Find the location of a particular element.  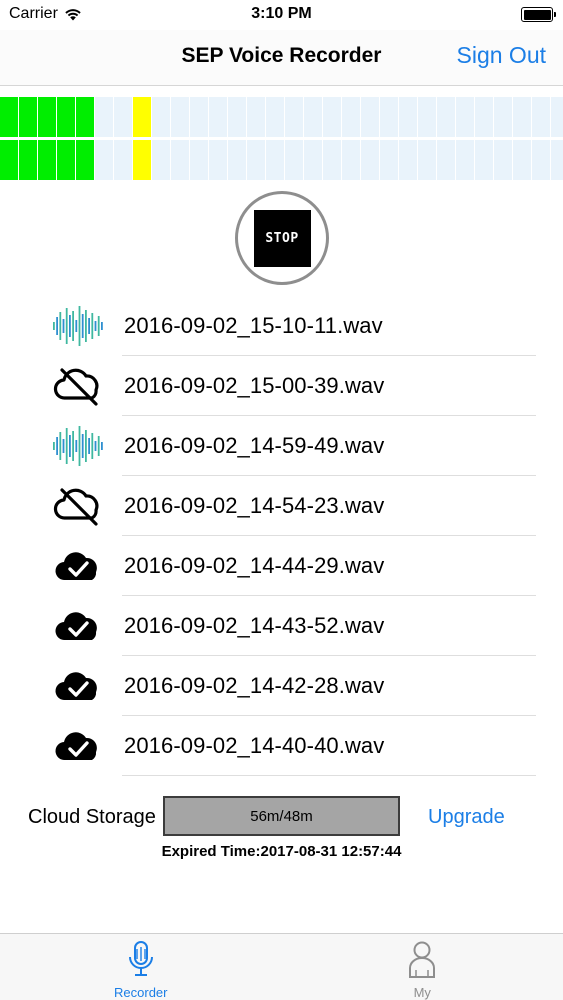

tab-my: My is located at coordinates (422, 967).